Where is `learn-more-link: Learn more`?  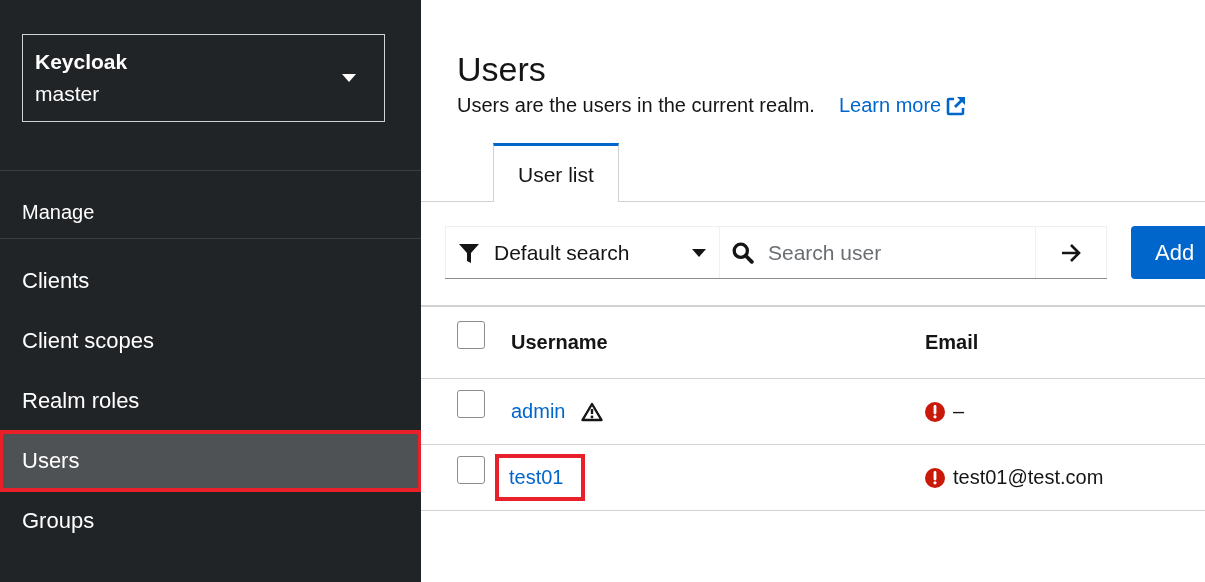 learn-more-link: Learn more is located at coordinates (903, 105).